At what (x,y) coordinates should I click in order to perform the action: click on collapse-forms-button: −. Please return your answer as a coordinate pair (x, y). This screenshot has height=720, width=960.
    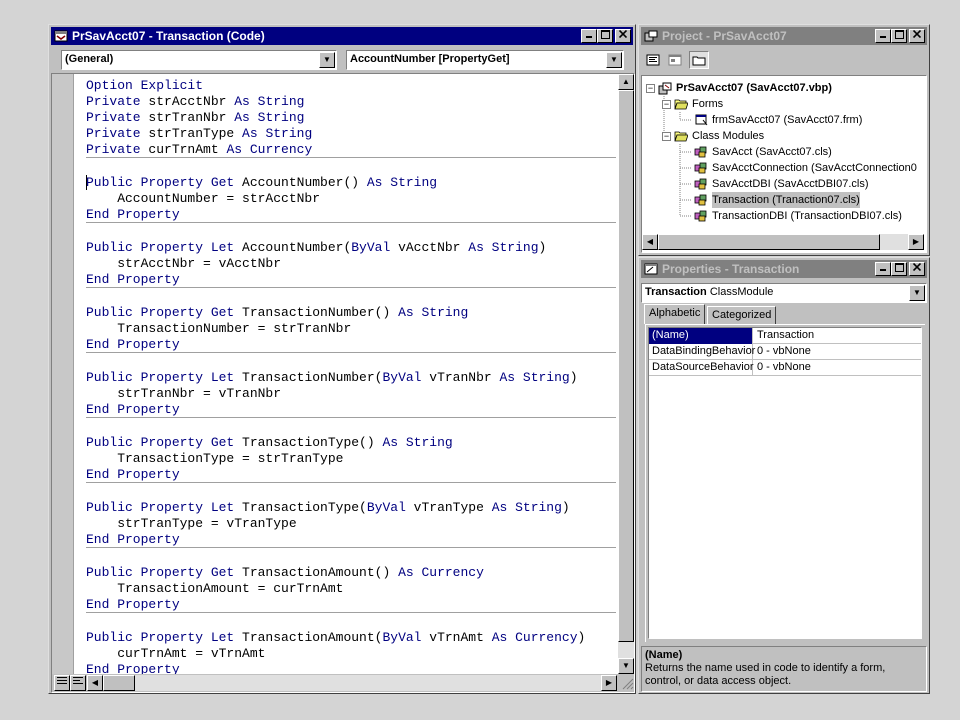
    Looking at the image, I should click on (666, 104).